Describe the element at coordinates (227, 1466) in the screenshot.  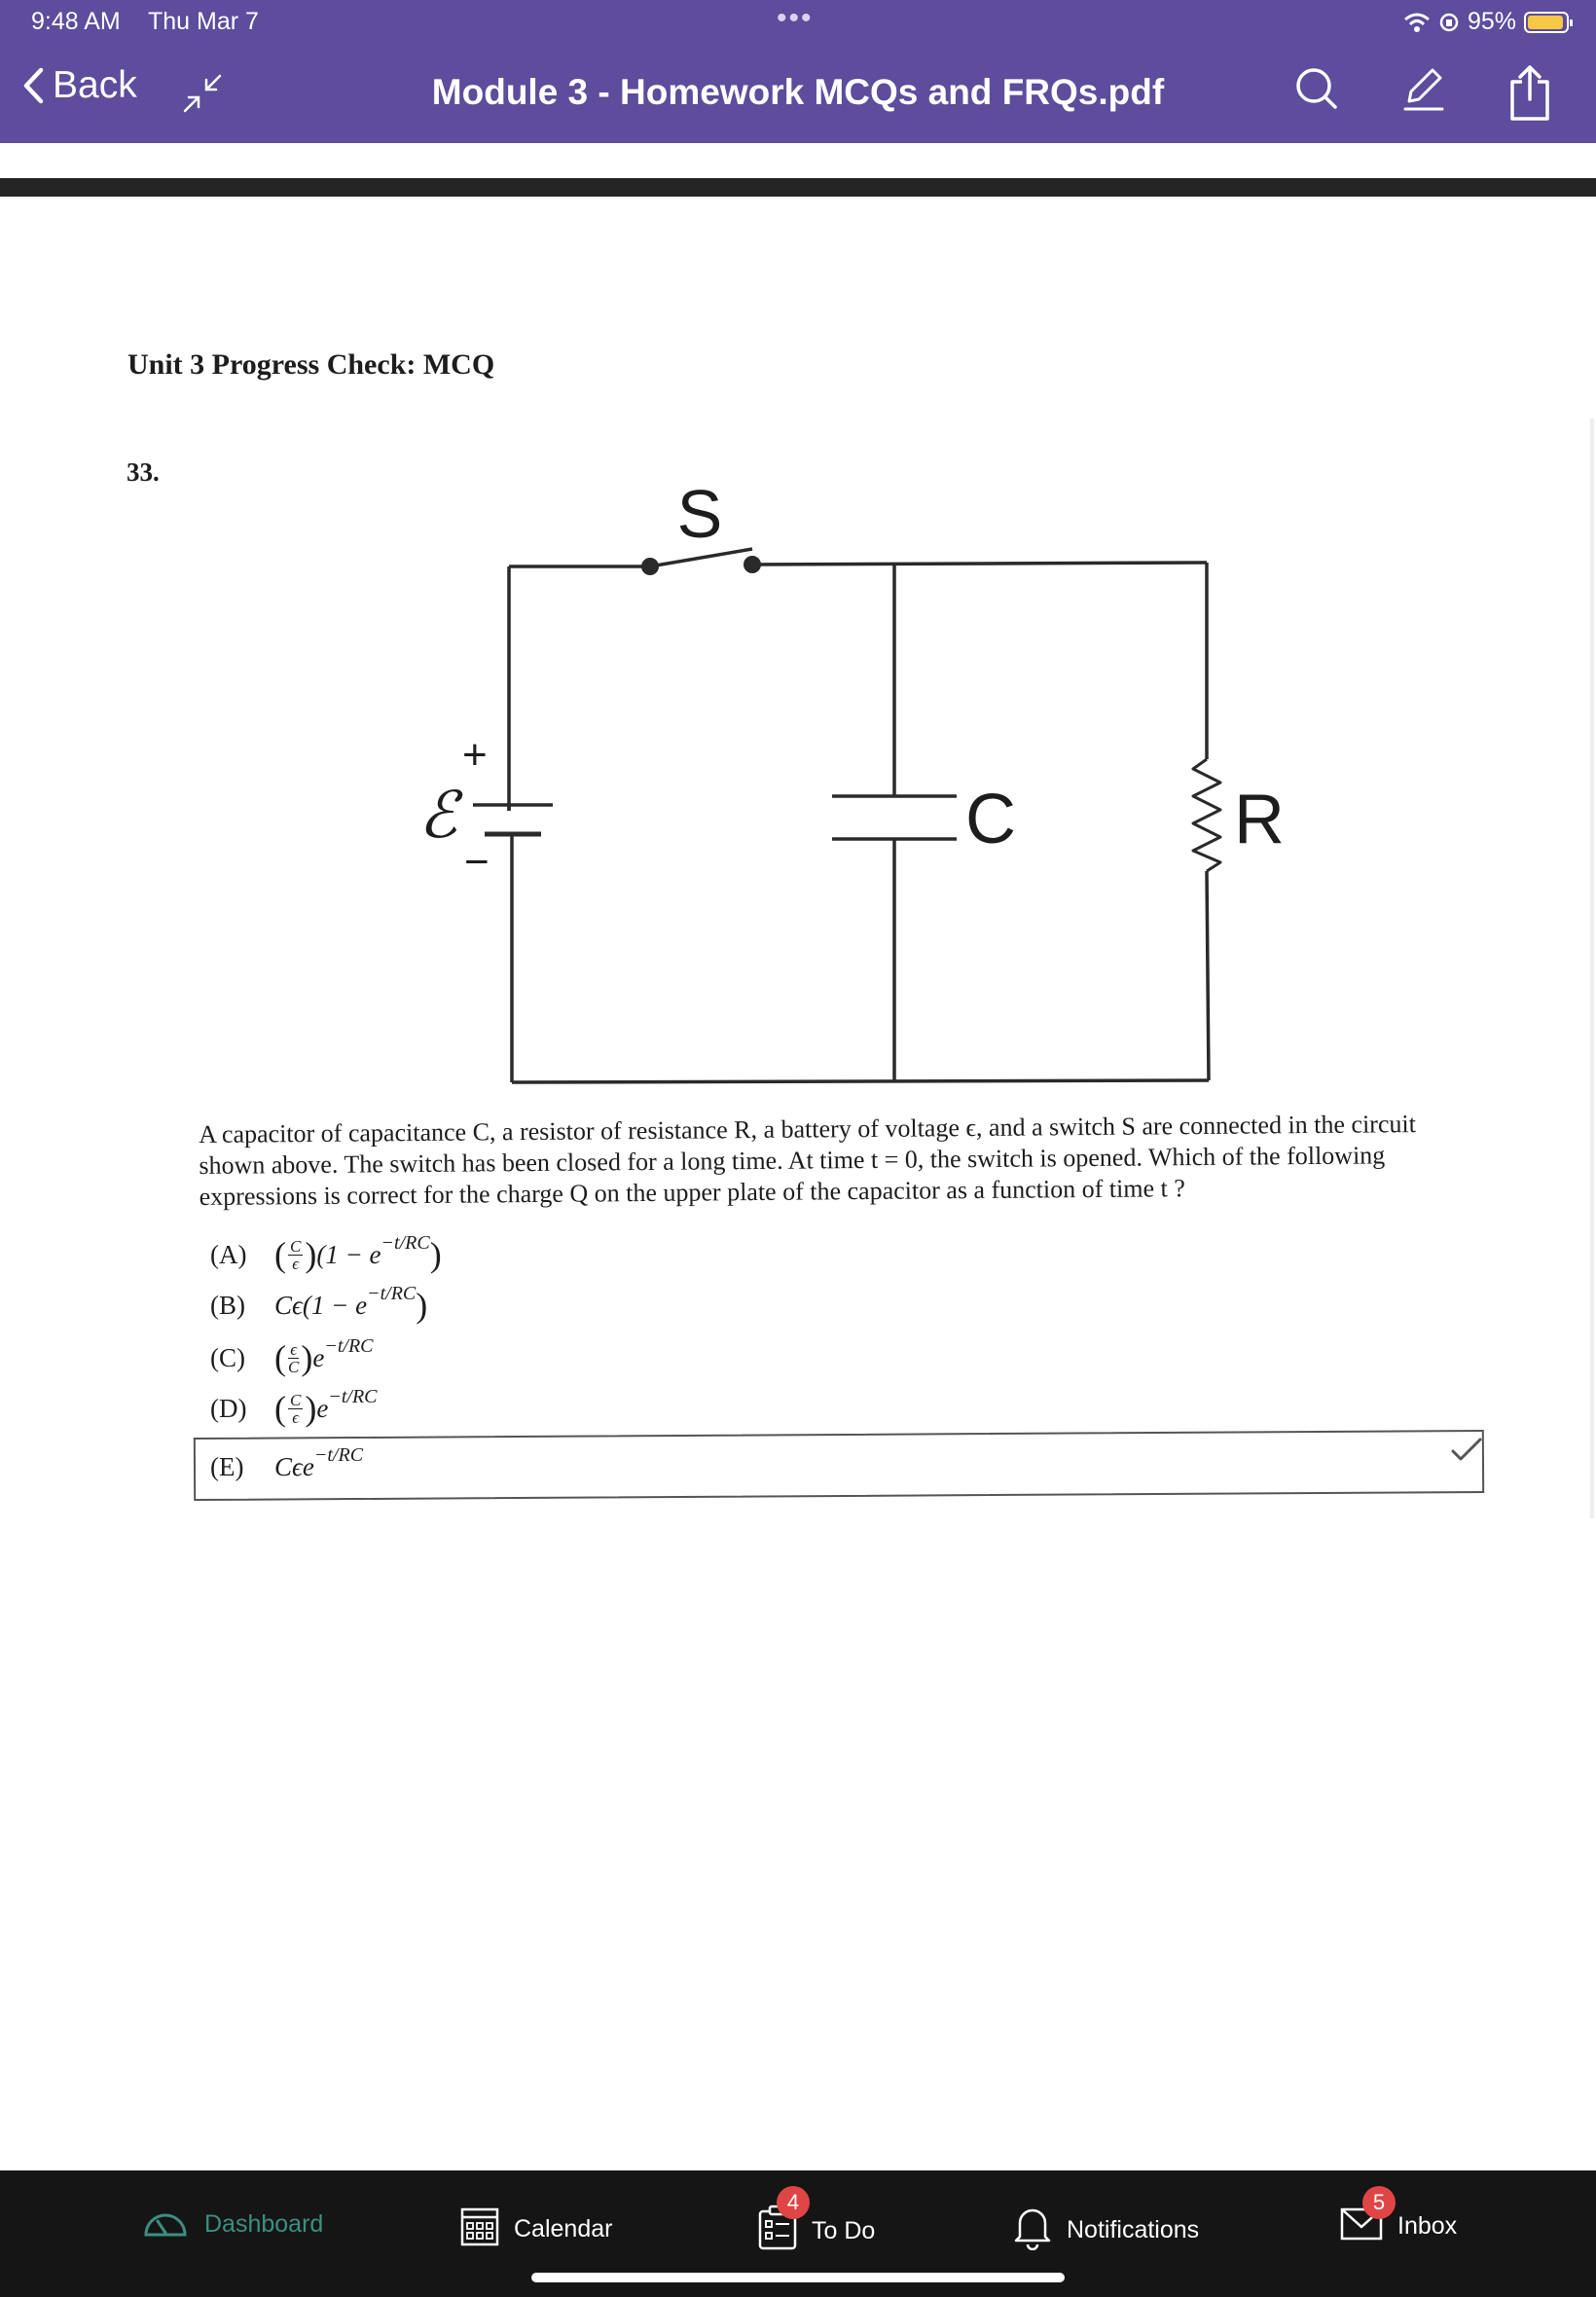
I see `answer-letter: (E)` at that location.